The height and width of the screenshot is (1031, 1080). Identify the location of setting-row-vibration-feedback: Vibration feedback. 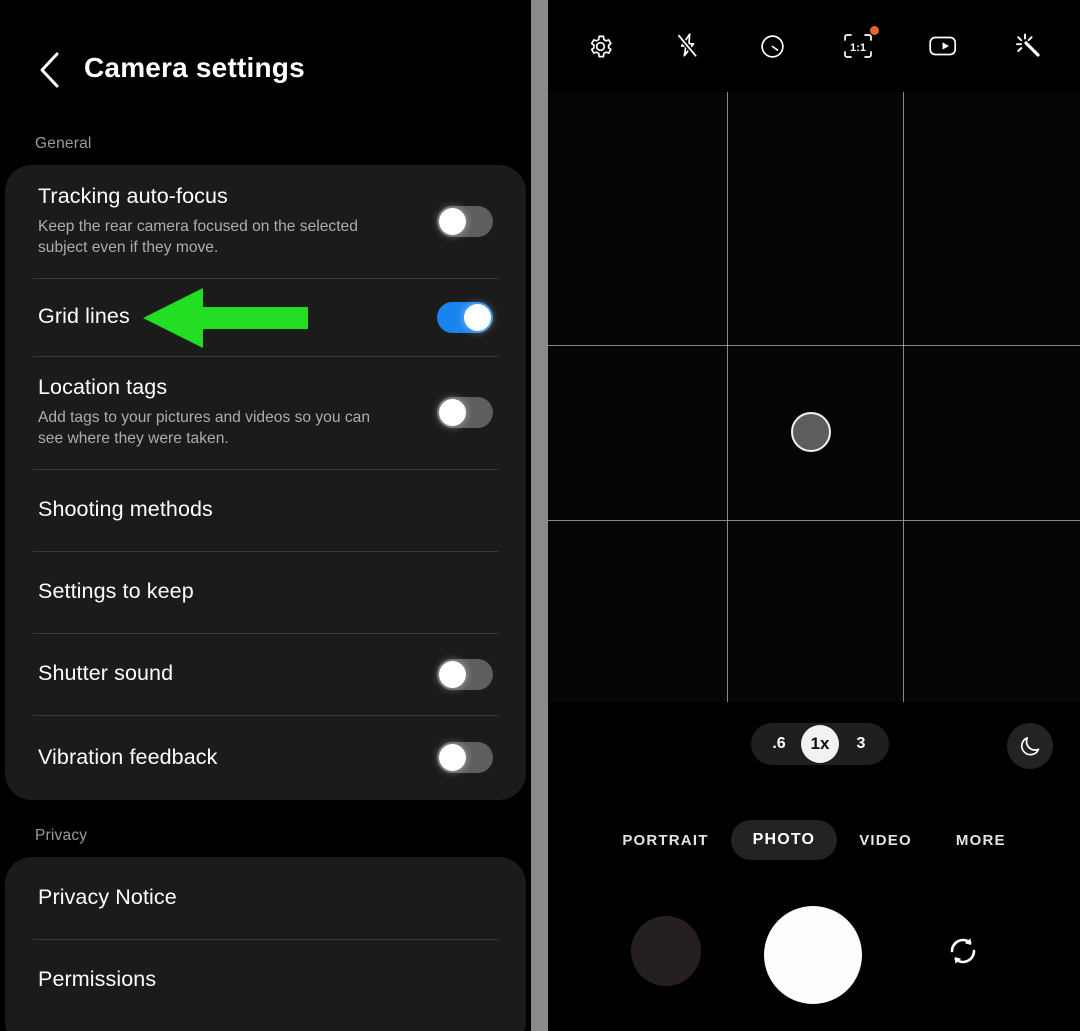
(265, 757).